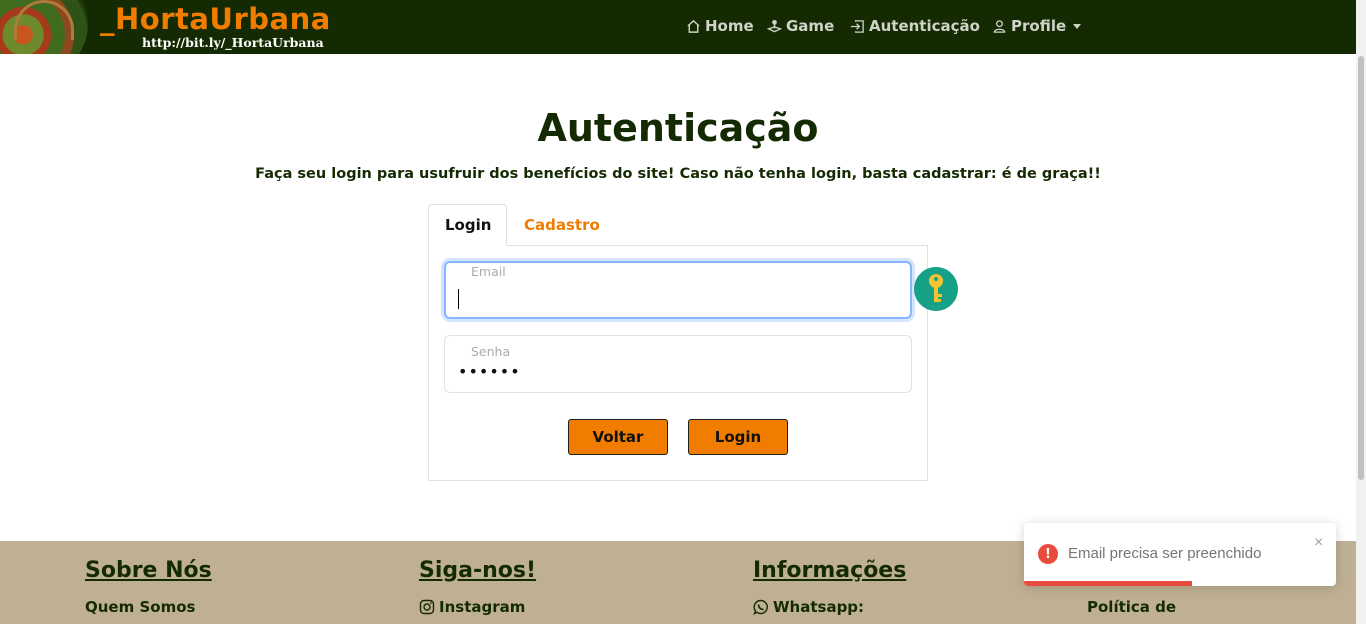  What do you see at coordinates (1077, 26) in the screenshot?
I see `chevron-down-icon` at bounding box center [1077, 26].